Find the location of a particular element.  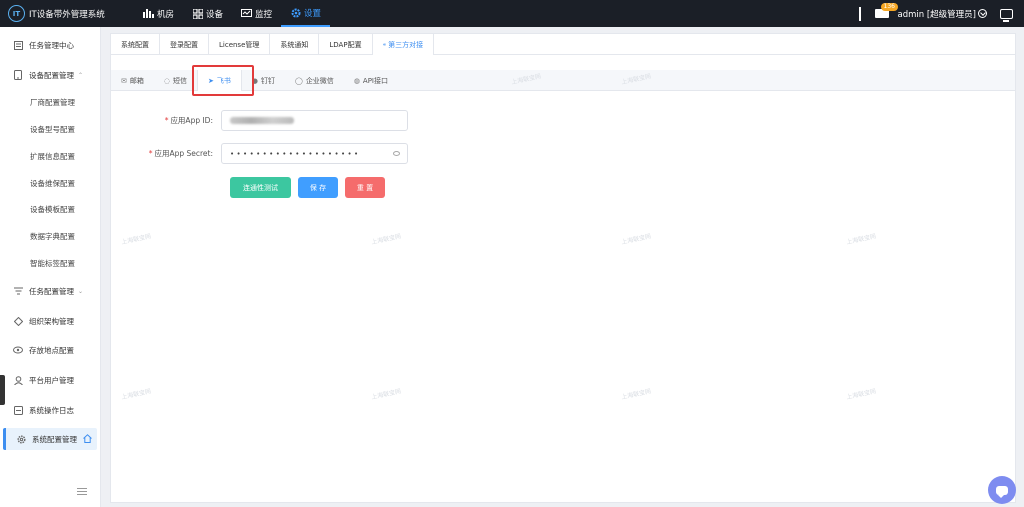

app-id-input is located at coordinates (314, 120).